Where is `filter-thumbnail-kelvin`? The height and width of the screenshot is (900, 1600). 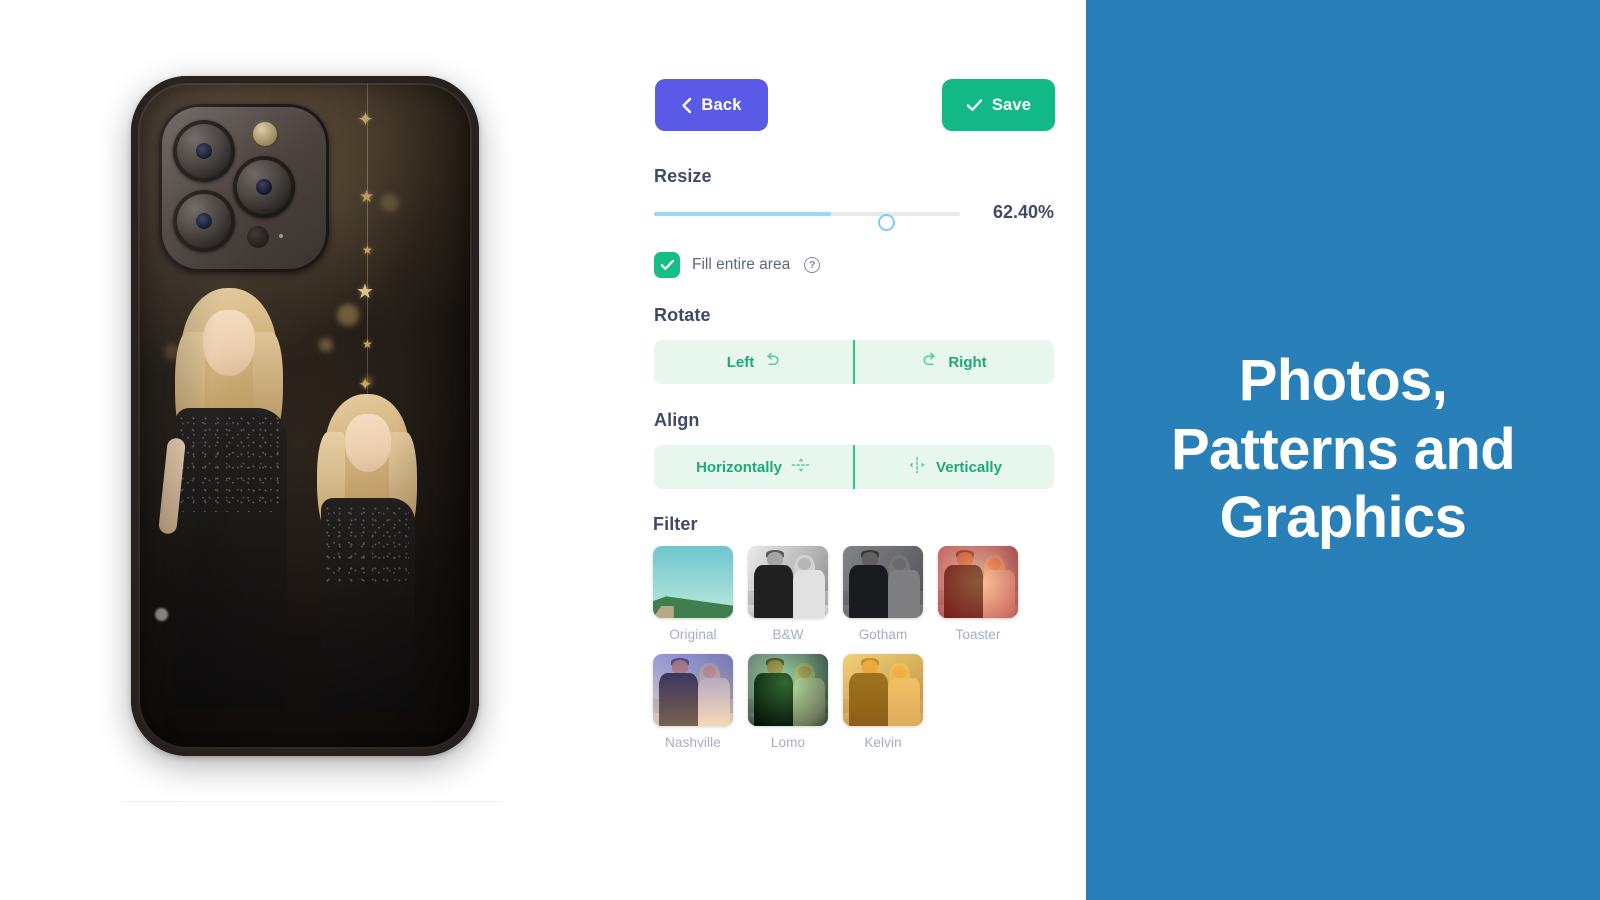
filter-thumbnail-kelvin is located at coordinates (883, 690).